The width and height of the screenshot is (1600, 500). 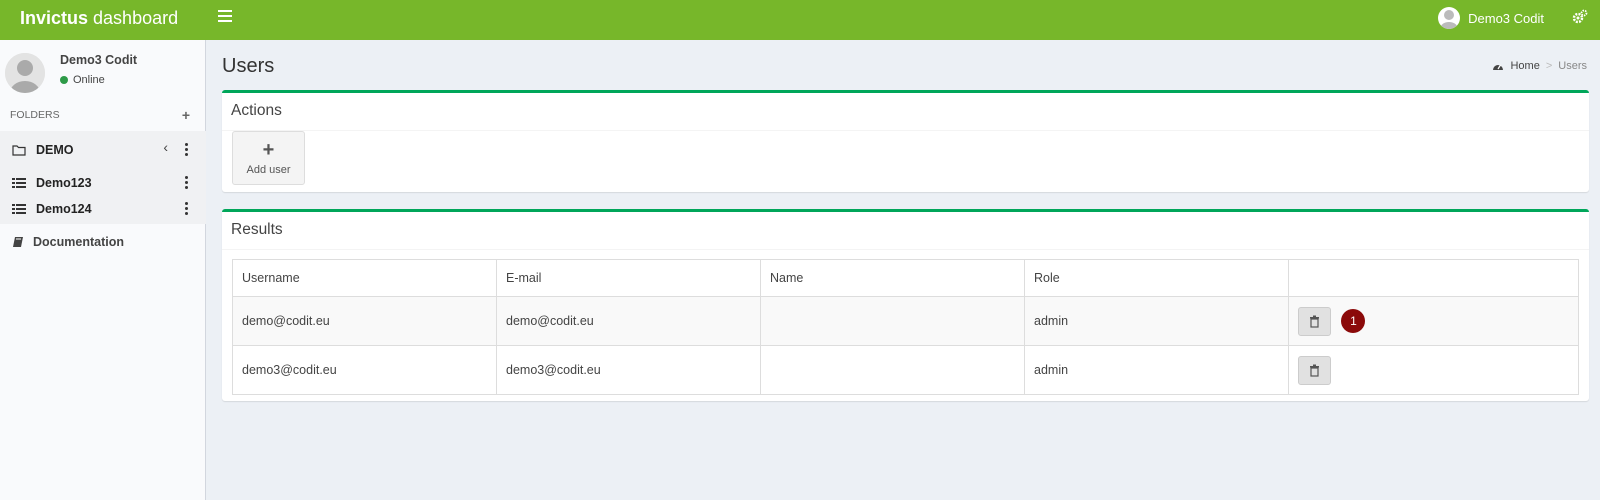 What do you see at coordinates (1524, 66) in the screenshot?
I see `breadcrumb-home: Home` at bounding box center [1524, 66].